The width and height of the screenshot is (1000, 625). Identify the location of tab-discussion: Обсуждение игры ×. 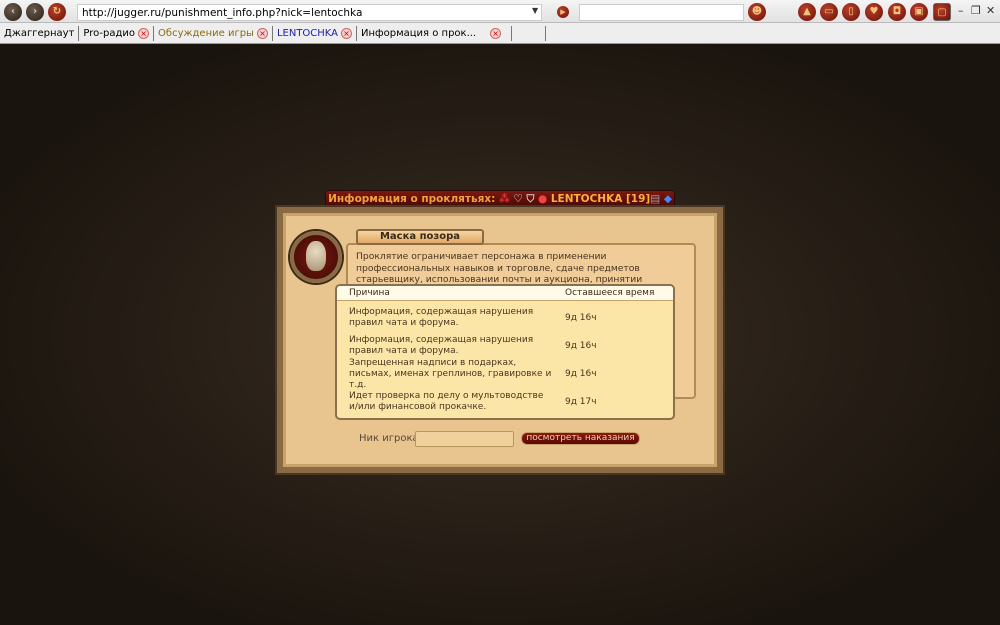
(213, 33).